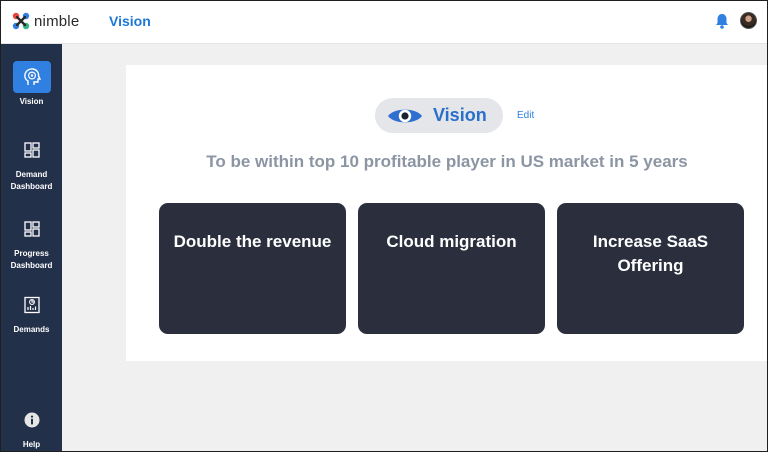 This screenshot has height=452, width=768. I want to click on chart-clipboard-icon, so click(31, 305).